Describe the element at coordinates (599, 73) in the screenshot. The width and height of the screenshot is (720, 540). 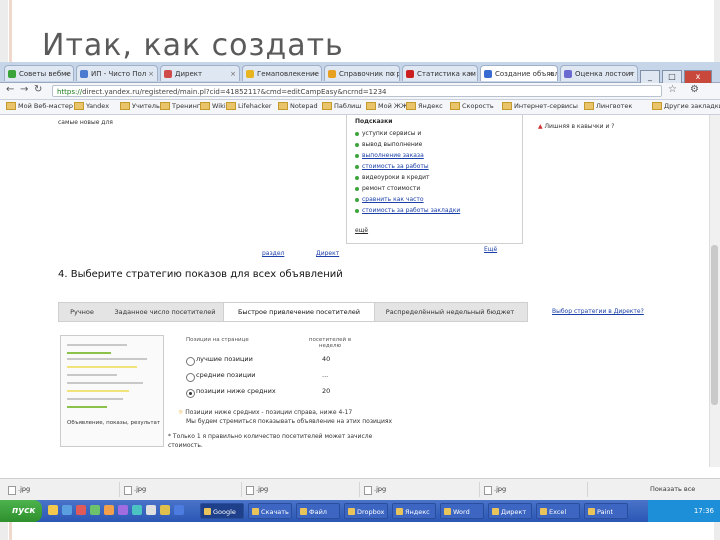
I see `tab-7: Оценка лостоит ×` at that location.